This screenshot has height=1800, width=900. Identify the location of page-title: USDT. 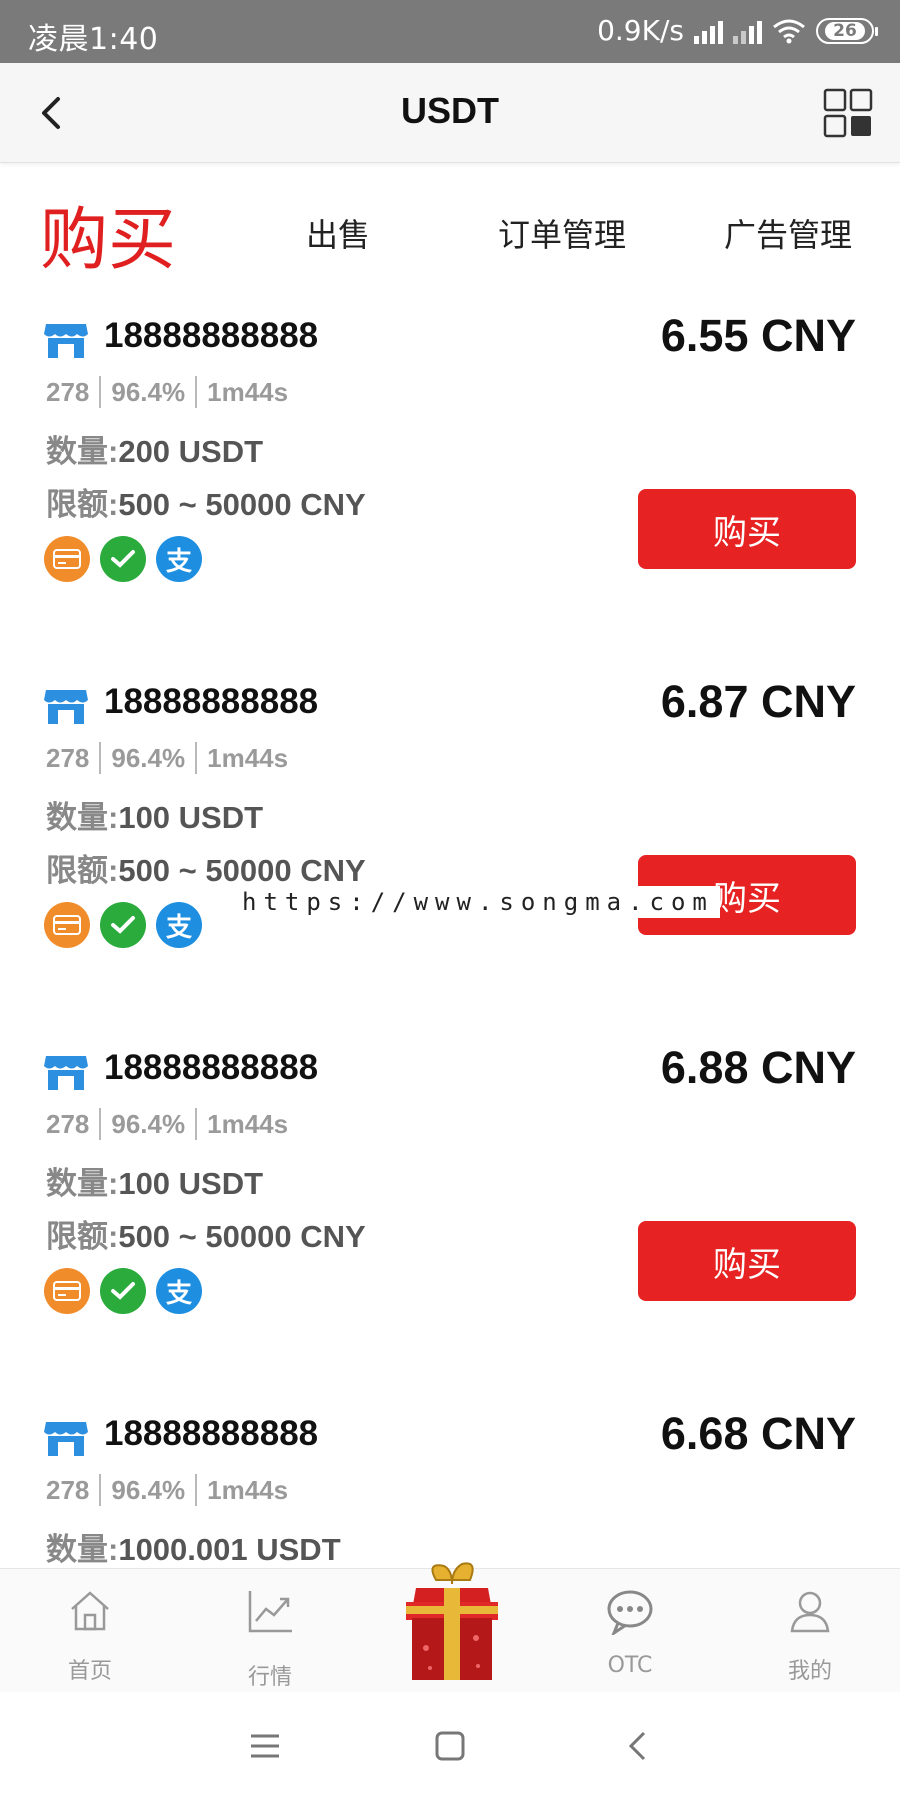
(450, 110).